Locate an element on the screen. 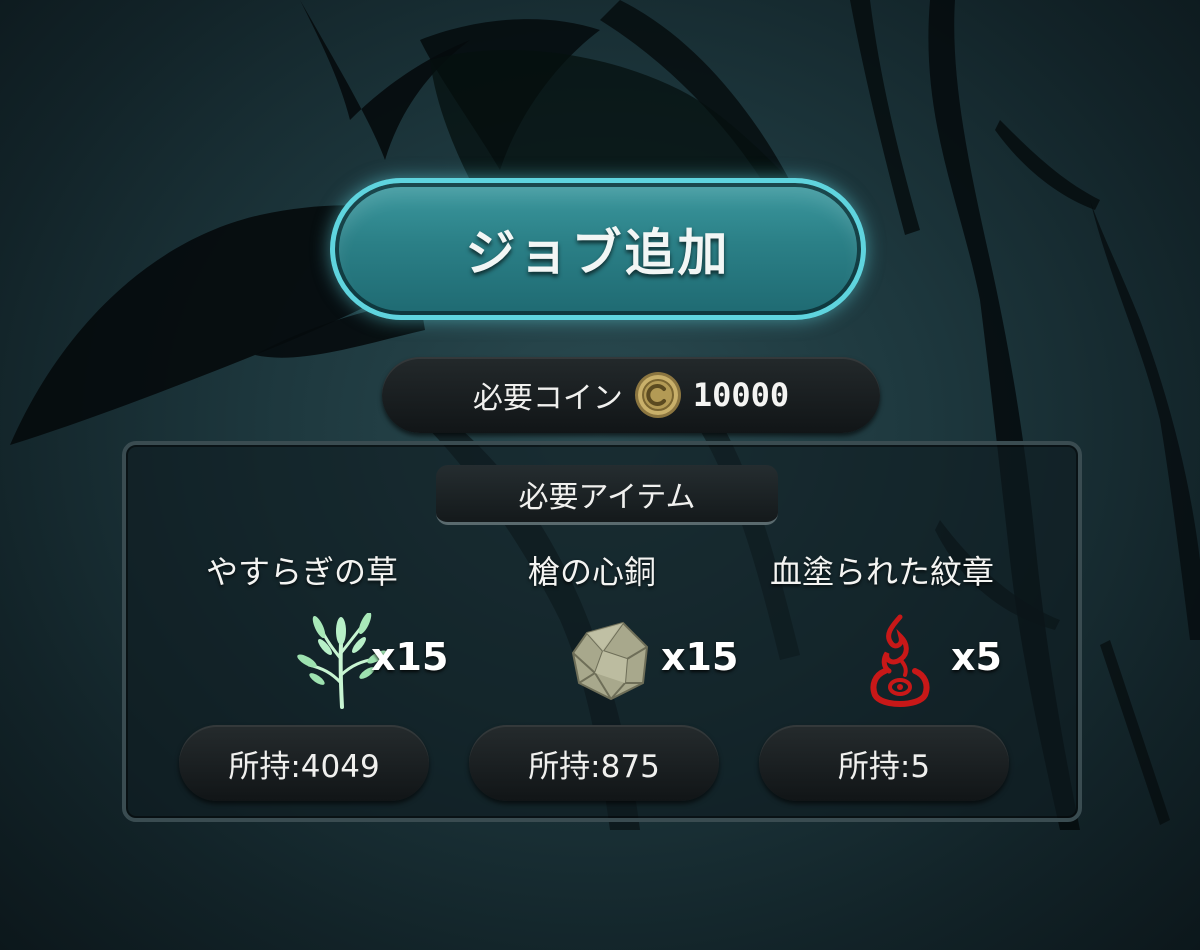  blood-crest-icon is located at coordinates (900, 660).